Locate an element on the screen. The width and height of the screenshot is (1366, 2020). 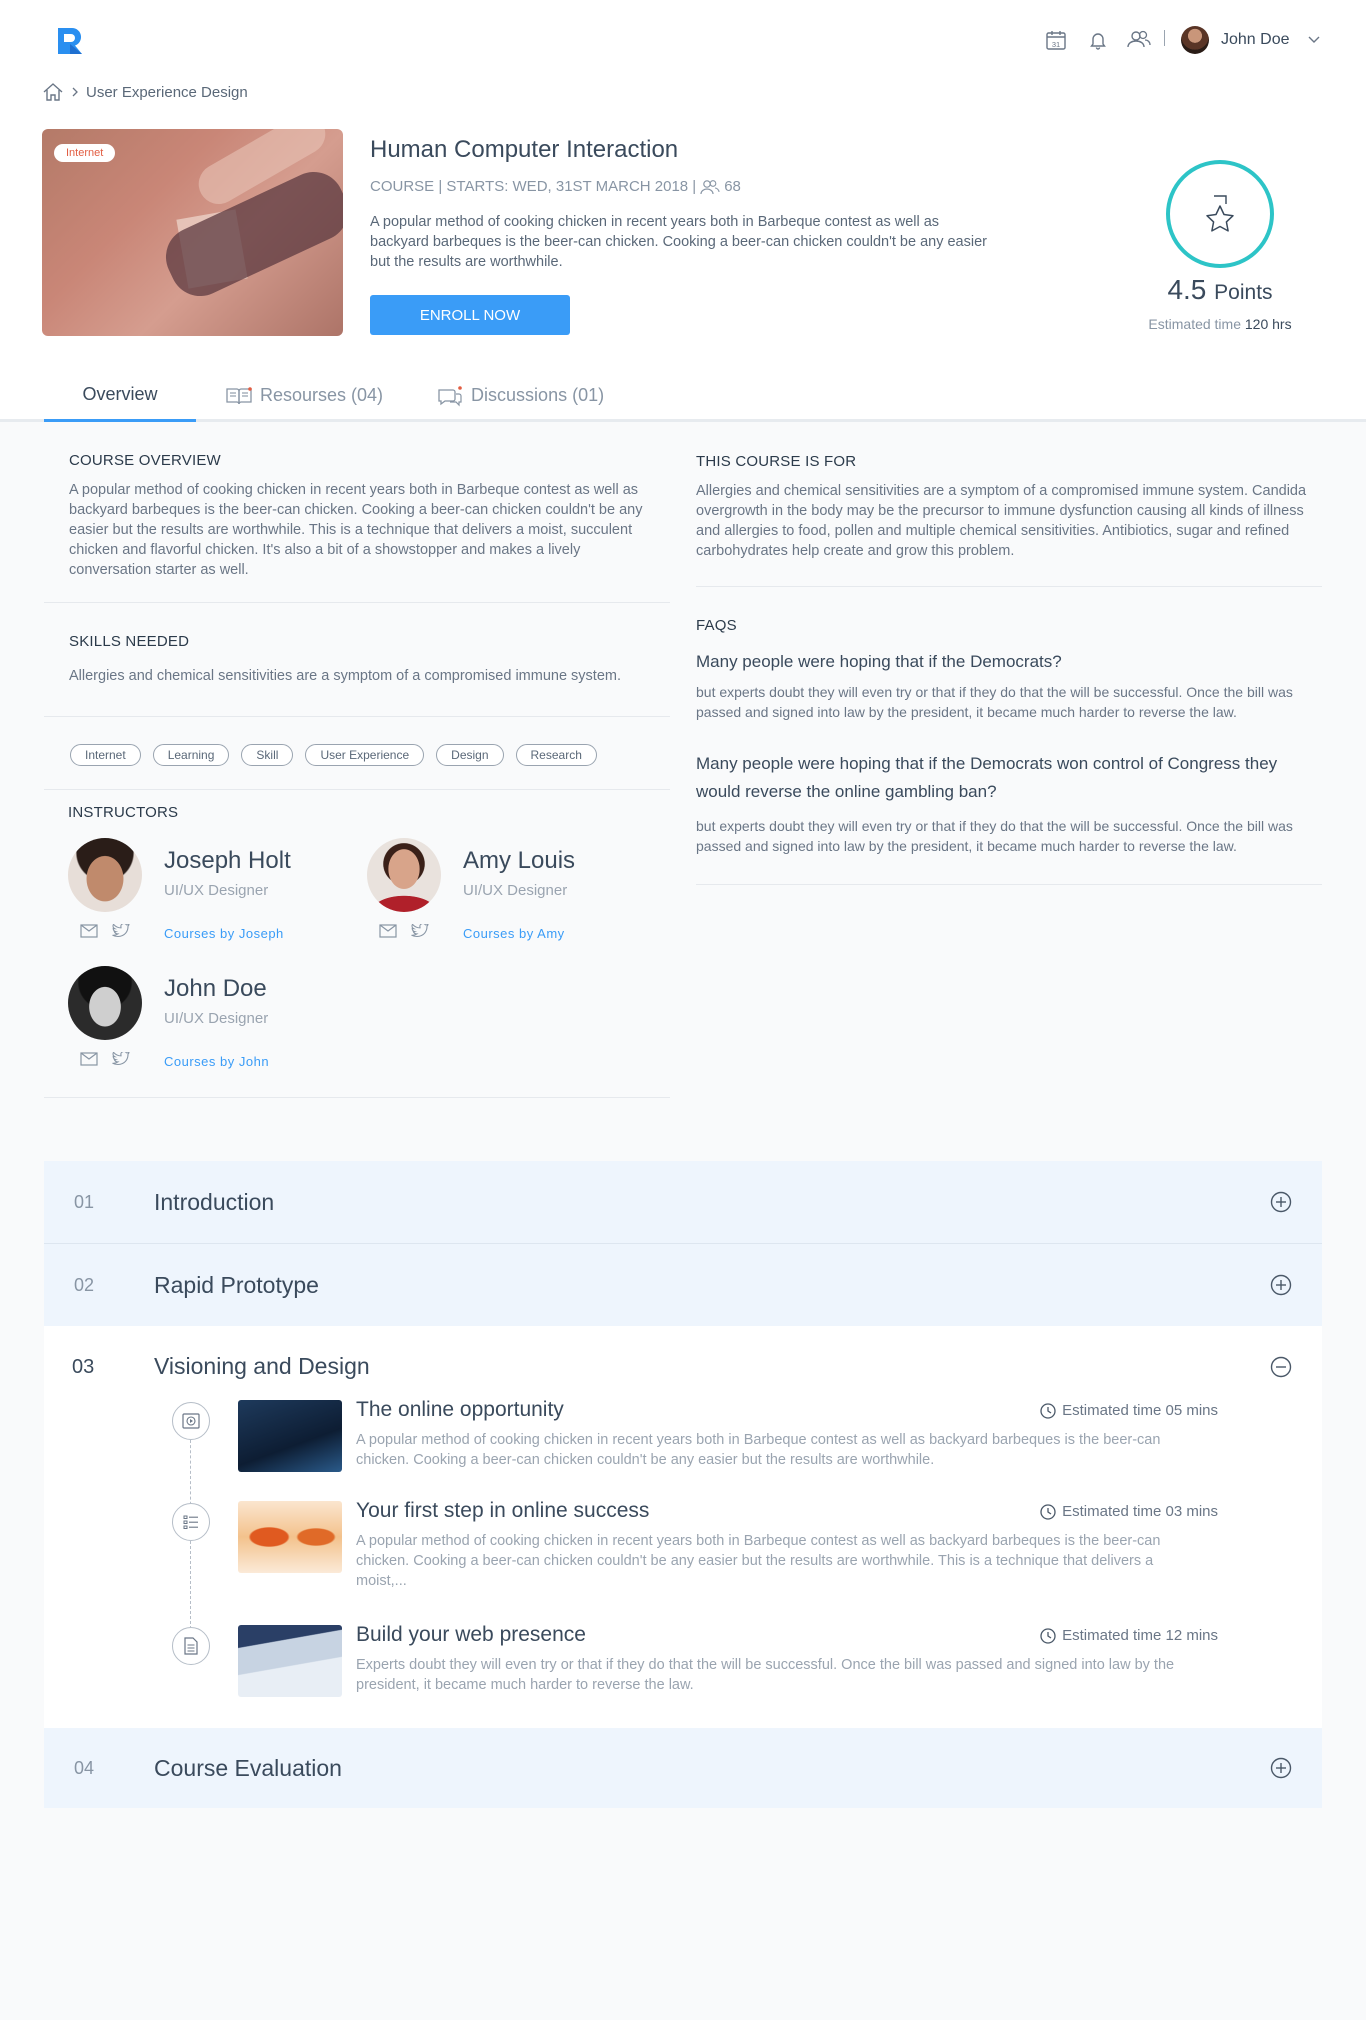
book-icon is located at coordinates (239, 395).